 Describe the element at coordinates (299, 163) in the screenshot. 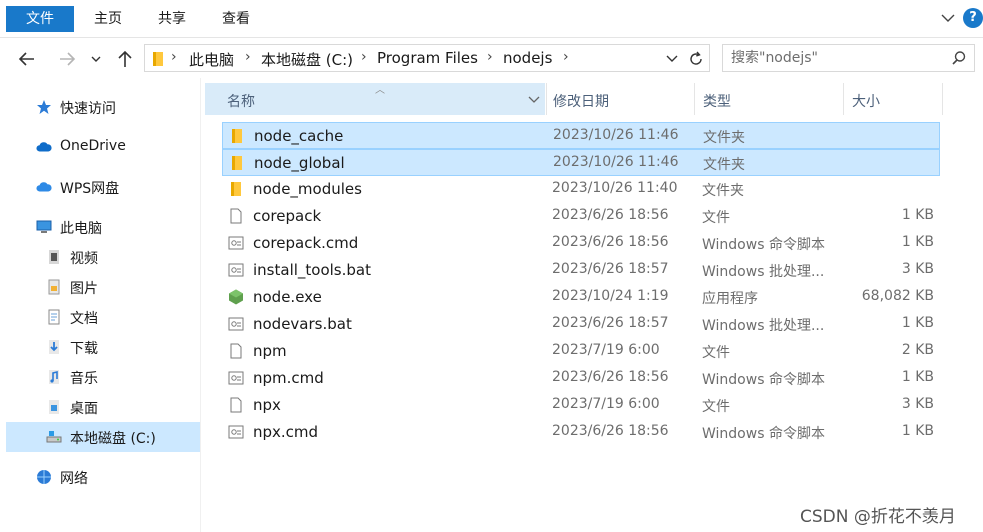

I see `file-name: node_global` at that location.